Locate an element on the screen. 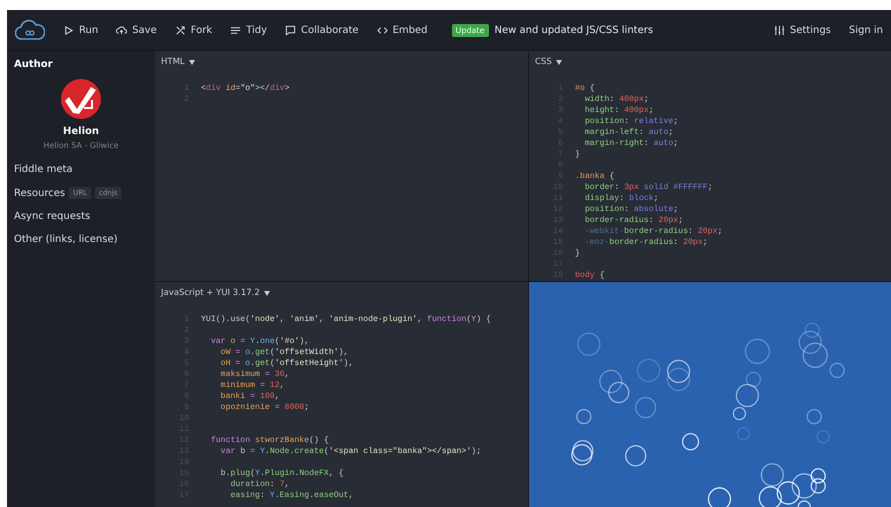 This screenshot has width=891, height=507. settings-button: Settings is located at coordinates (802, 30).